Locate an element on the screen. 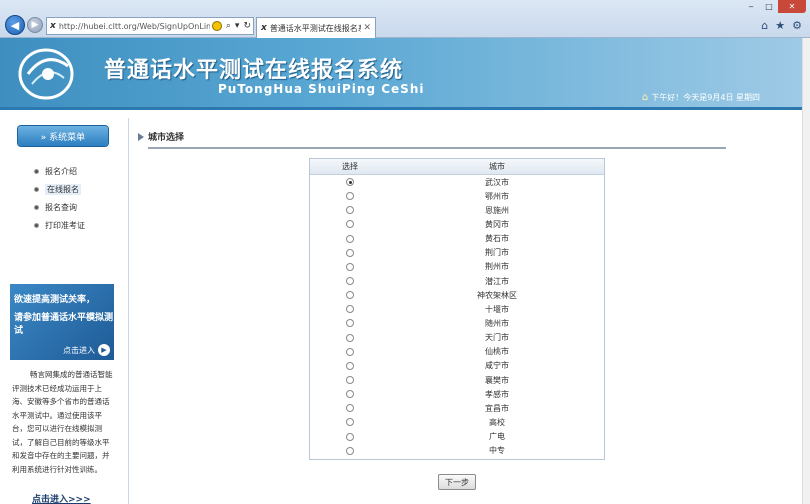 Image resolution: width=810 pixels, height=504 pixels. table-row: 神农架林区 is located at coordinates (457, 295).